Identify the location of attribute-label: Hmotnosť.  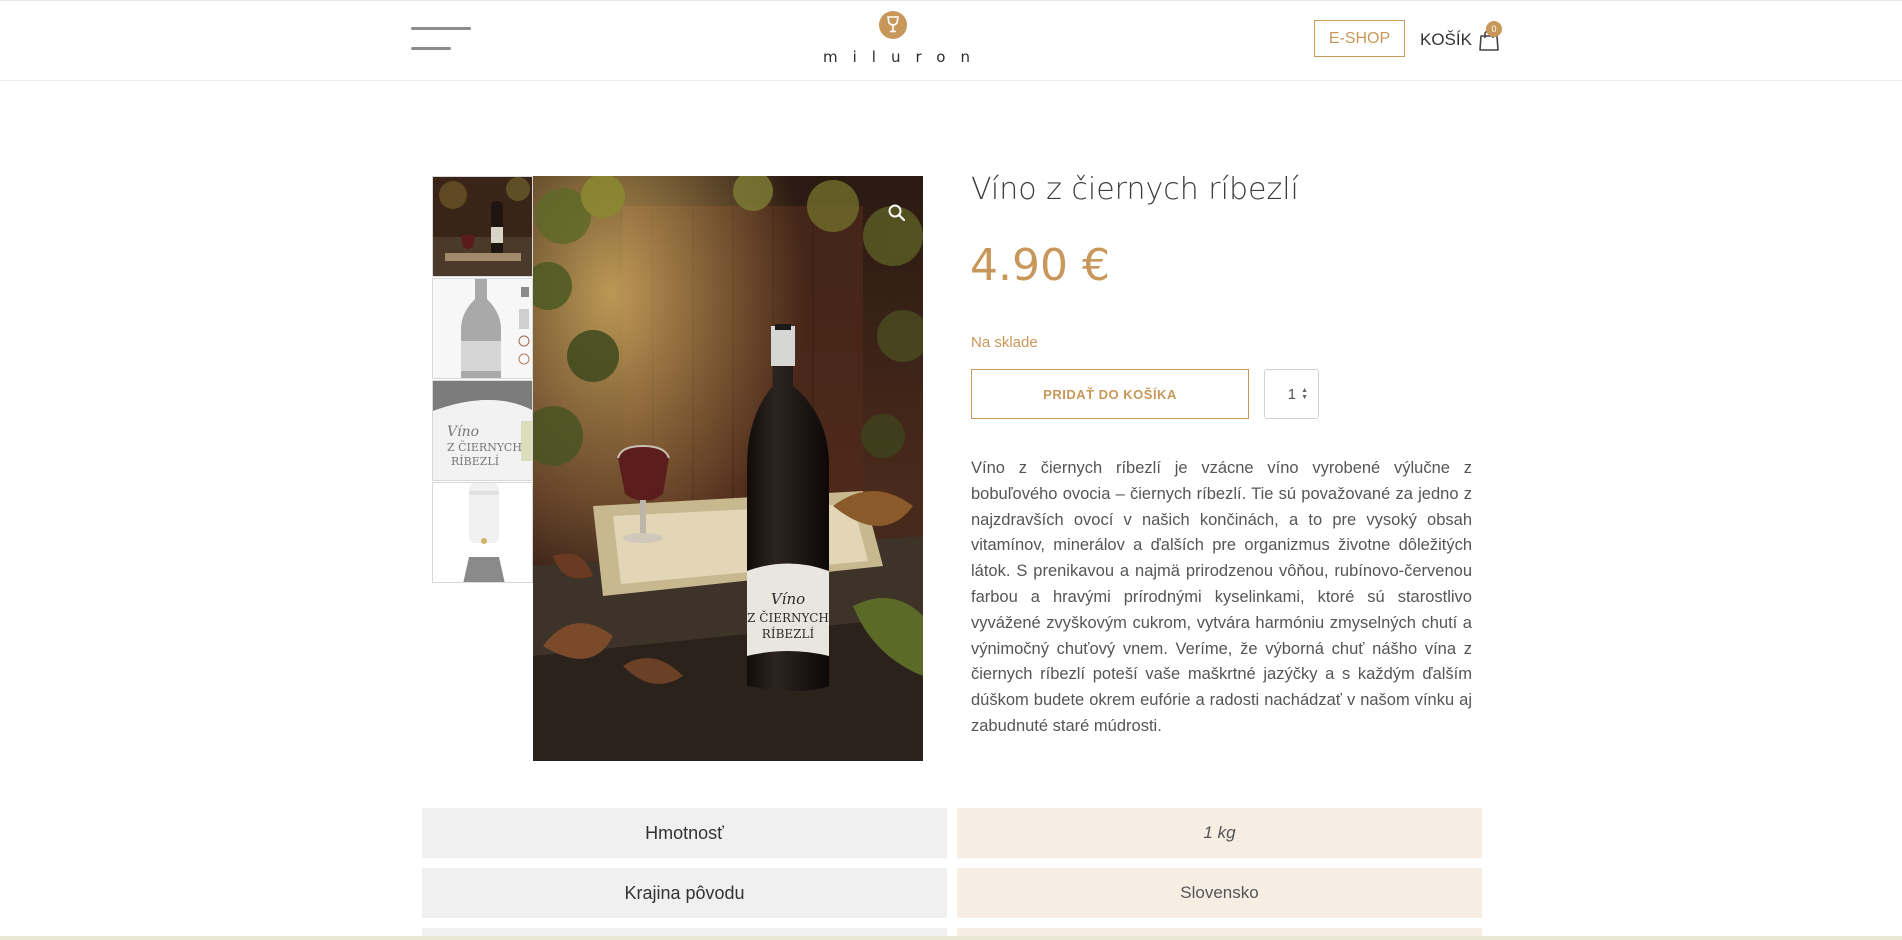
(684, 833).